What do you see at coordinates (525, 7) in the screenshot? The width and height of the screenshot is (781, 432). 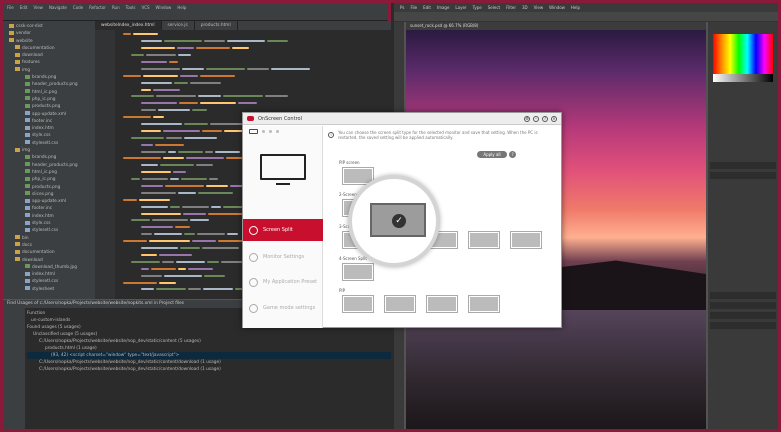 I see `ps-menu-item: 3D` at bounding box center [525, 7].